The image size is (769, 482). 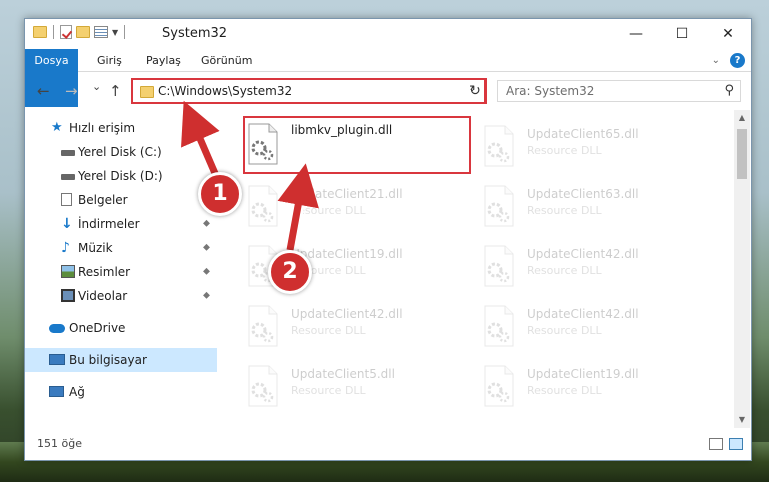 I want to click on callout-2: 2, so click(x=290, y=272).